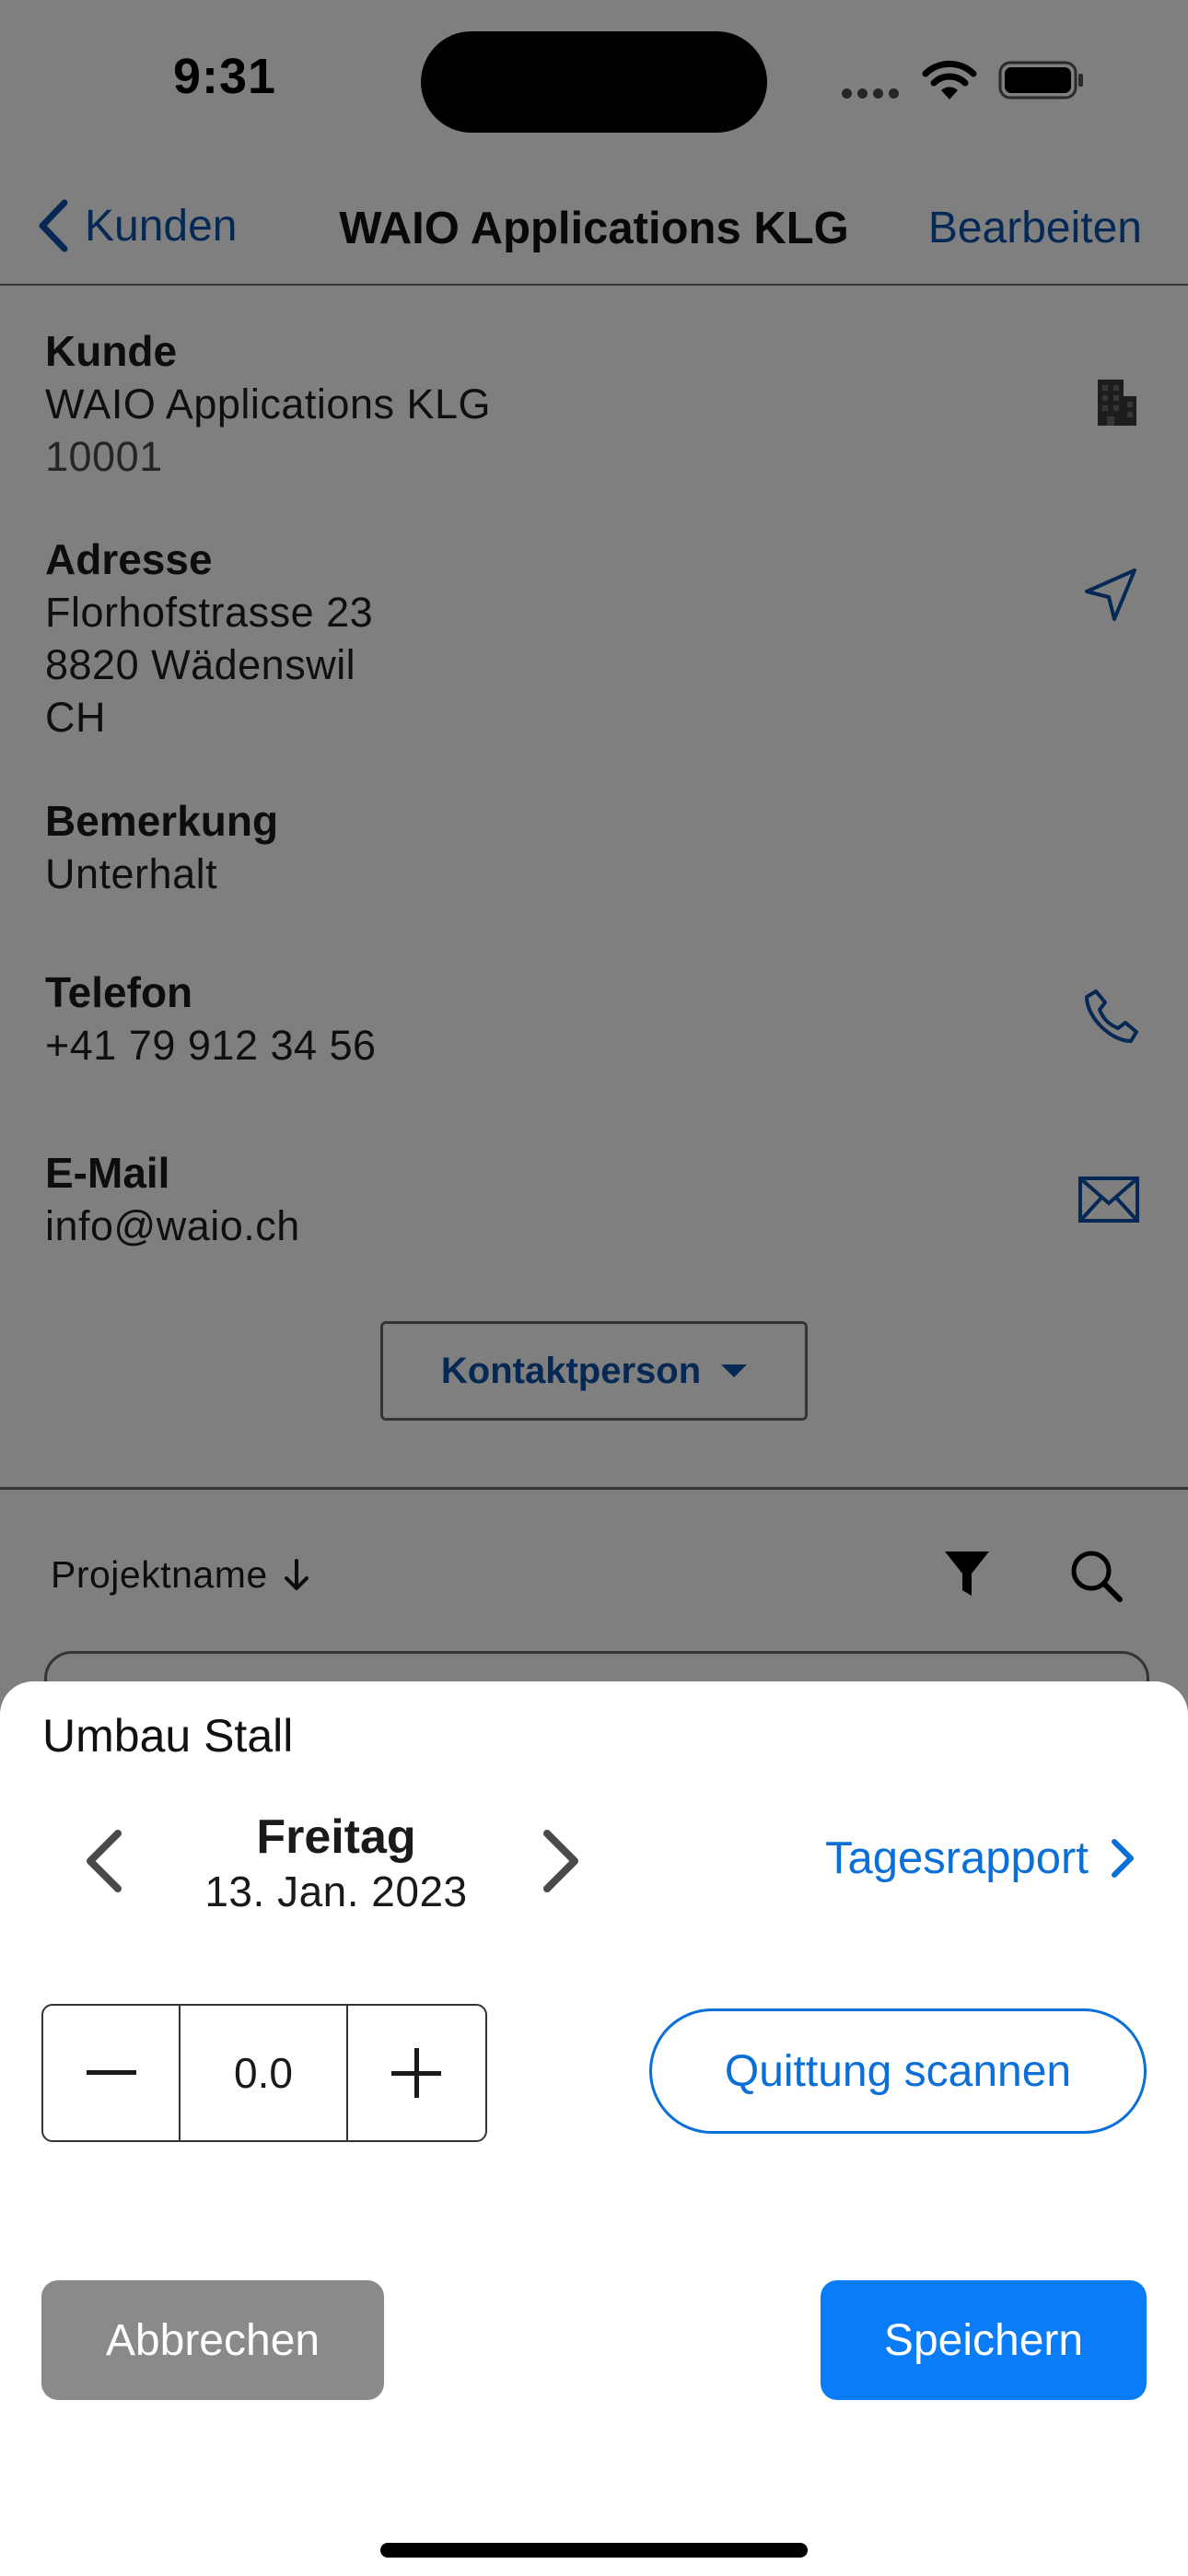 The height and width of the screenshot is (2576, 1188). What do you see at coordinates (336, 1837) in the screenshot?
I see `day-name: Freitag` at bounding box center [336, 1837].